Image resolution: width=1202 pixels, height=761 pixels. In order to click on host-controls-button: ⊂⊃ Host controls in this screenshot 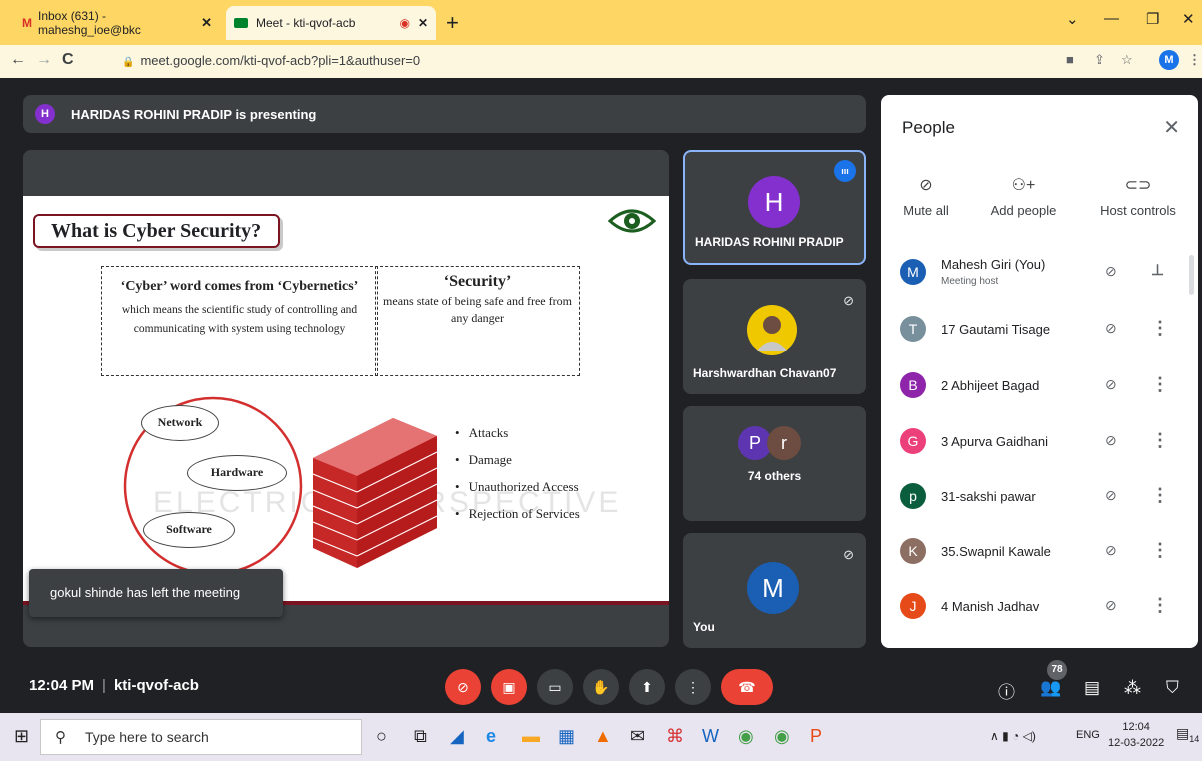, I will do `click(1138, 196)`.